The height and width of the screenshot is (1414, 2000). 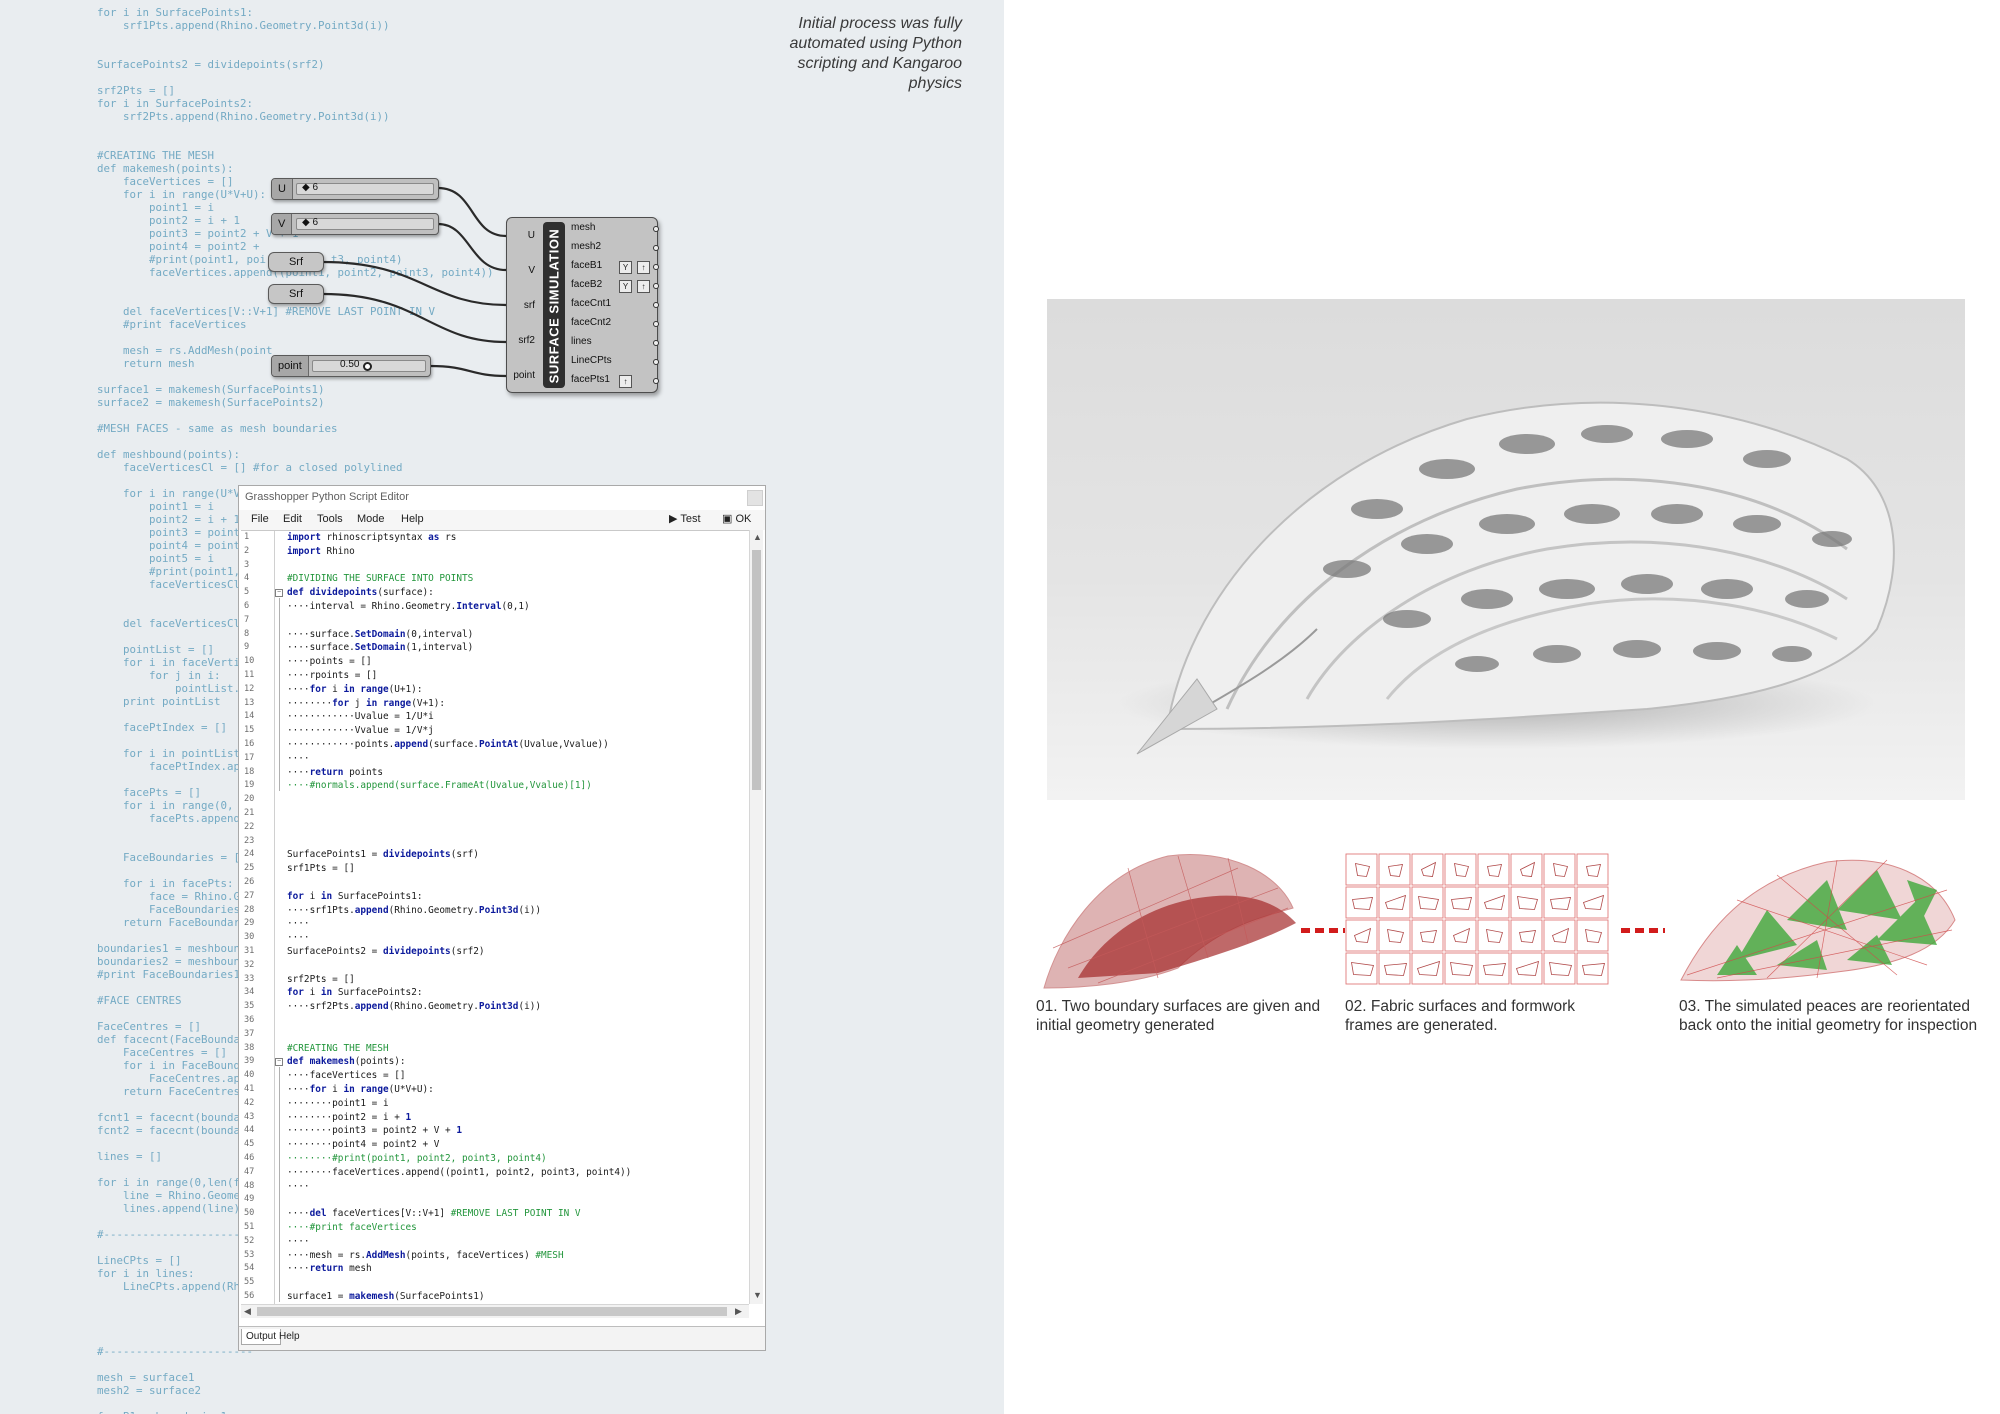 What do you see at coordinates (495, 1146) in the screenshot?
I see `code-line: 45 ········point4 = point2 + V` at bounding box center [495, 1146].